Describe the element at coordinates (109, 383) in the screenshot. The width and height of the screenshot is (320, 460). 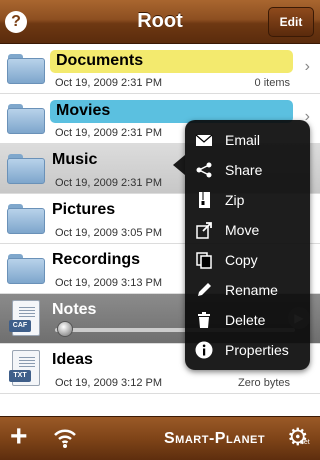
I see `item-date: Oct 19, 2009 3:12 PM` at that location.